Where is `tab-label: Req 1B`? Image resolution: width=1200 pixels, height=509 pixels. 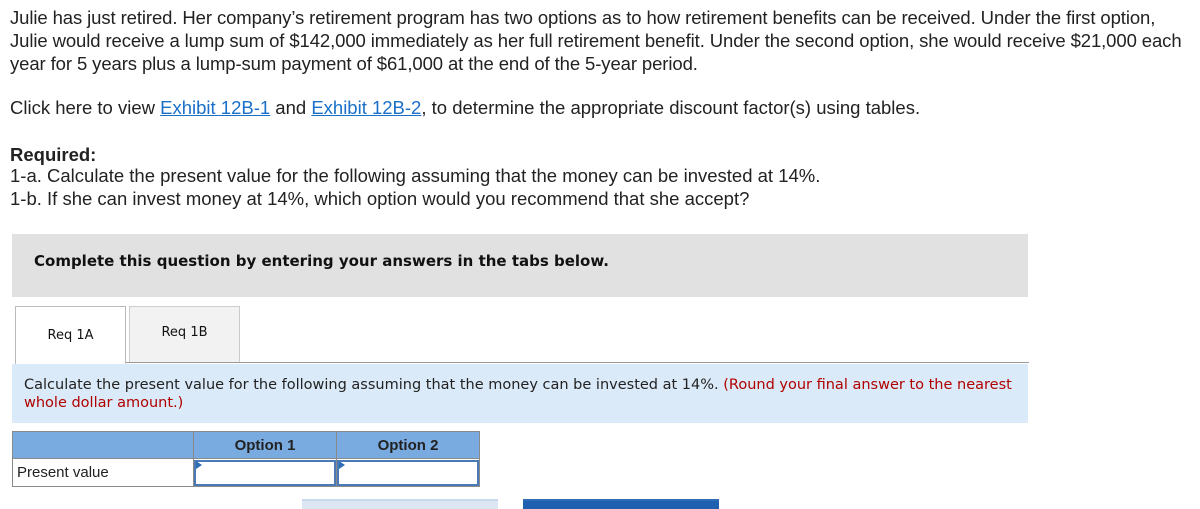 tab-label: Req 1B is located at coordinates (184, 332).